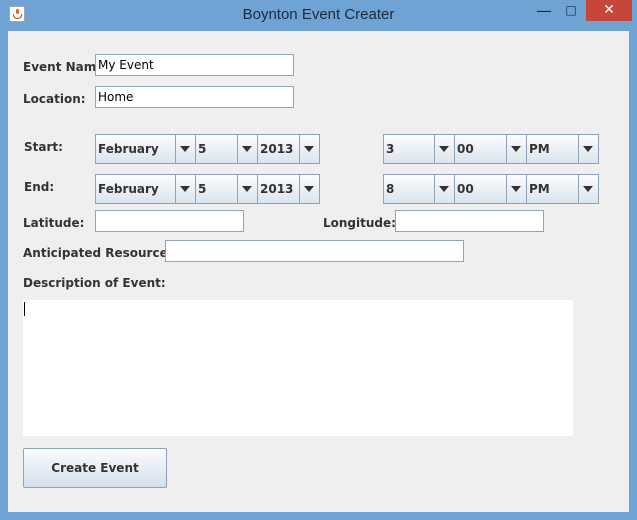 The width and height of the screenshot is (637, 520). What do you see at coordinates (465, 149) in the screenshot?
I see `start-minute-value: 00` at bounding box center [465, 149].